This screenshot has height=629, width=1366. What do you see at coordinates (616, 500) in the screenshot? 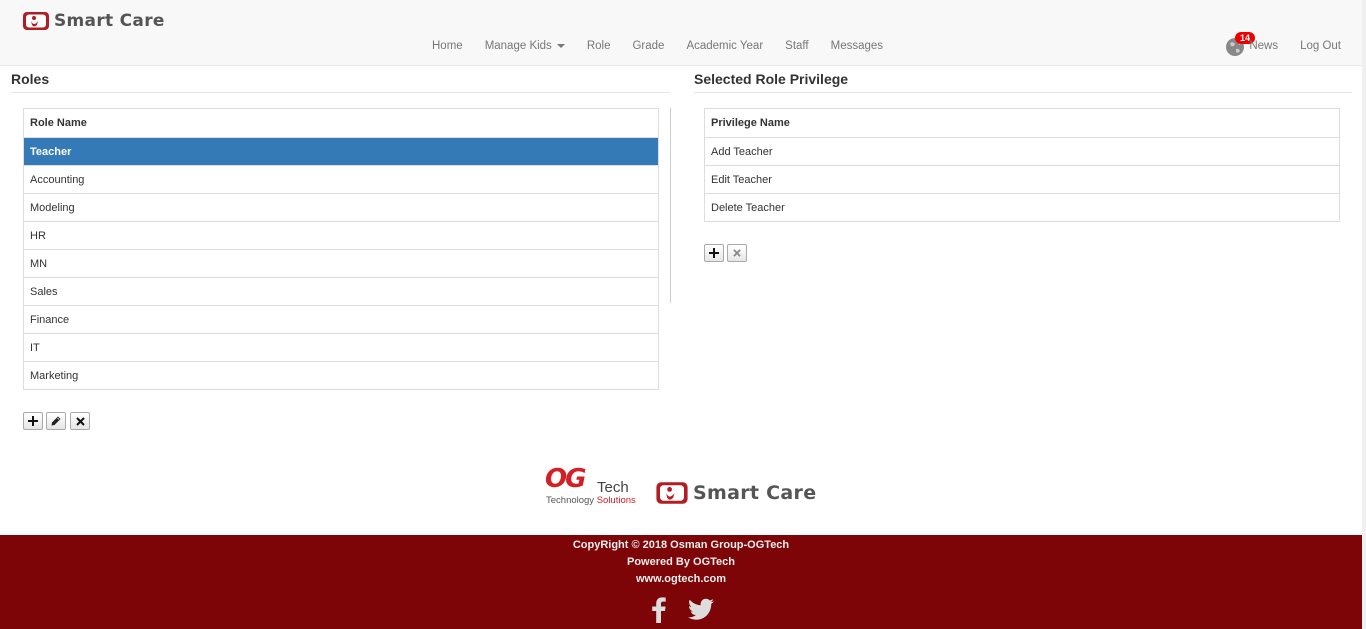
I see `ogtech-tagline-part2: Solutions` at bounding box center [616, 500].